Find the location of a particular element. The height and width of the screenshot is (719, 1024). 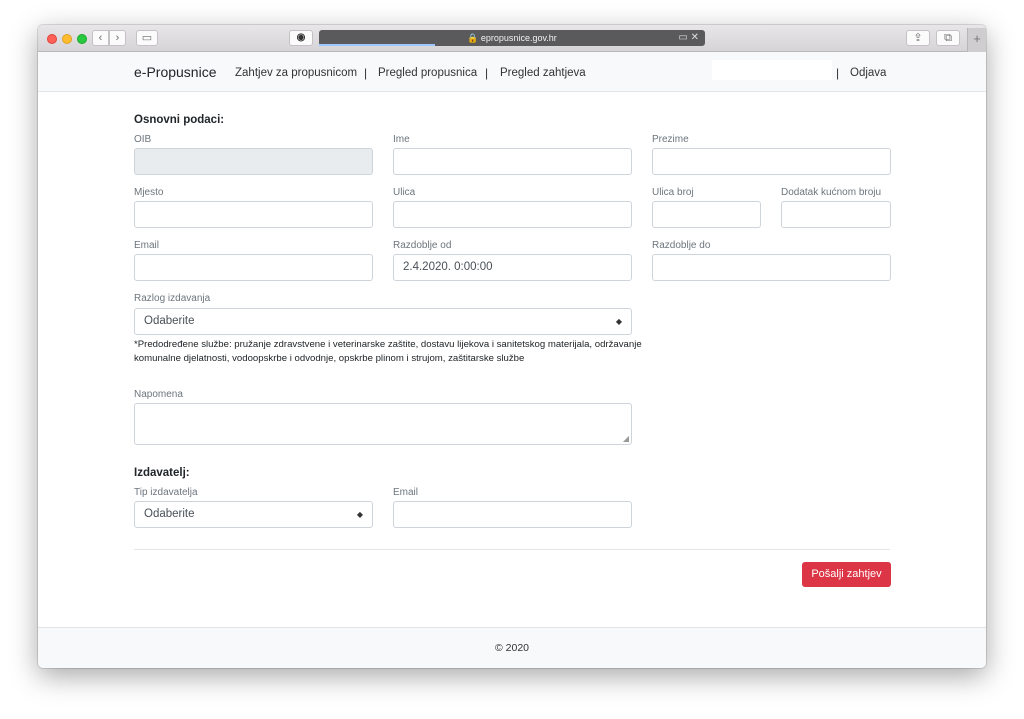

ulica-label: Ulica is located at coordinates (404, 192).